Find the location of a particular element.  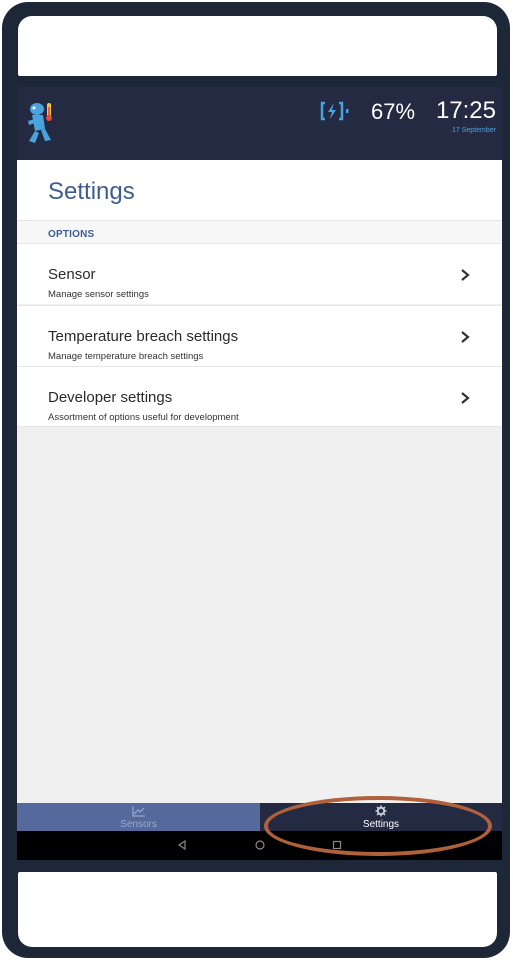

section-header-label: OPTIONS is located at coordinates (71, 234).